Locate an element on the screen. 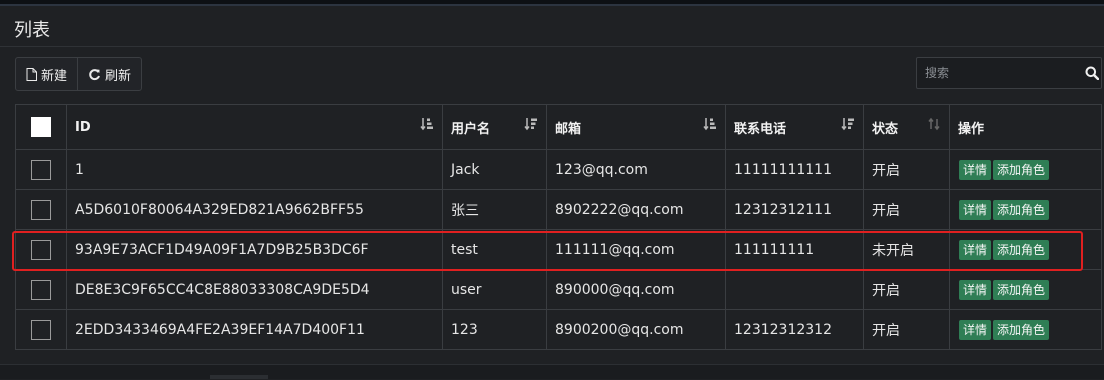 The image size is (1104, 380). search-input is located at coordinates (1000, 73).